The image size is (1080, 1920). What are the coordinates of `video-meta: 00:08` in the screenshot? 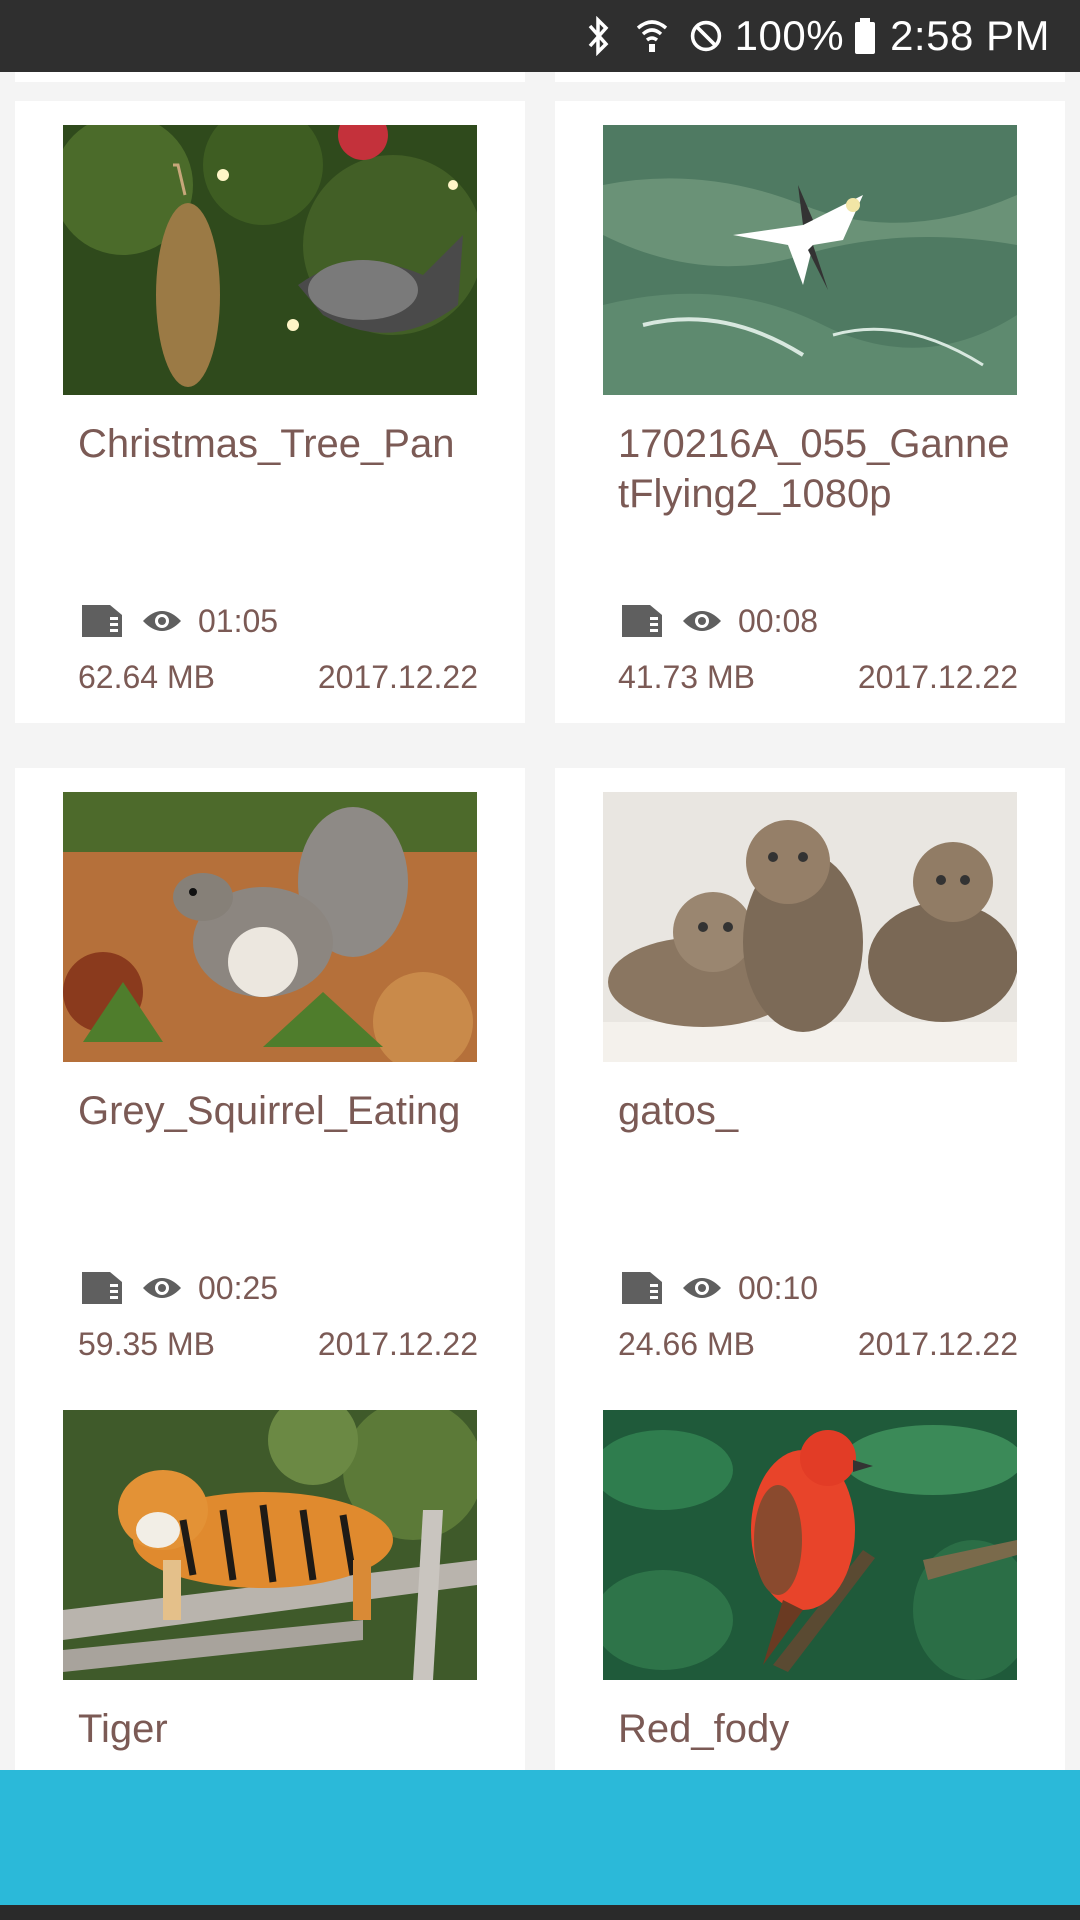 It's located at (718, 621).